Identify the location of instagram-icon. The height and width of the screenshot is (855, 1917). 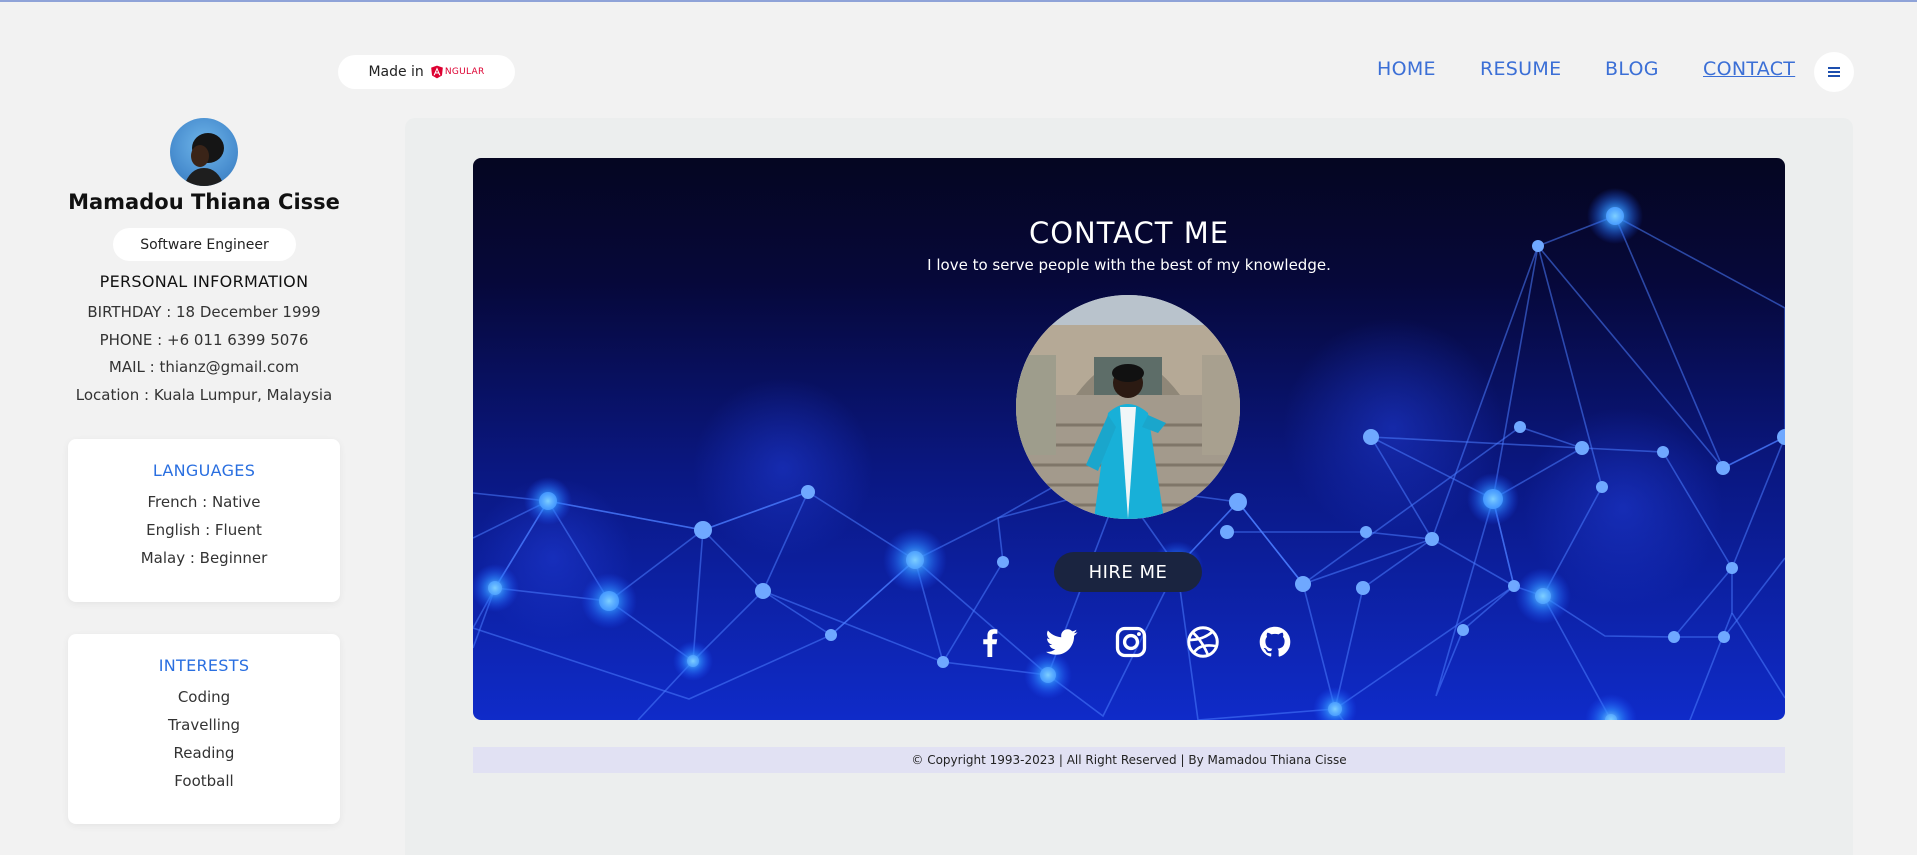
(1131, 642).